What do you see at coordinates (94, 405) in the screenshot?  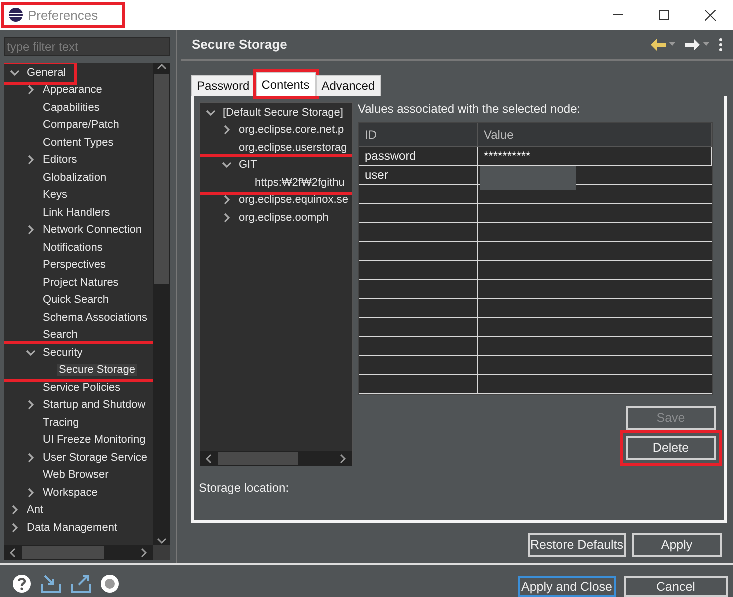 I see `tree-item: Startup and Shutdow` at bounding box center [94, 405].